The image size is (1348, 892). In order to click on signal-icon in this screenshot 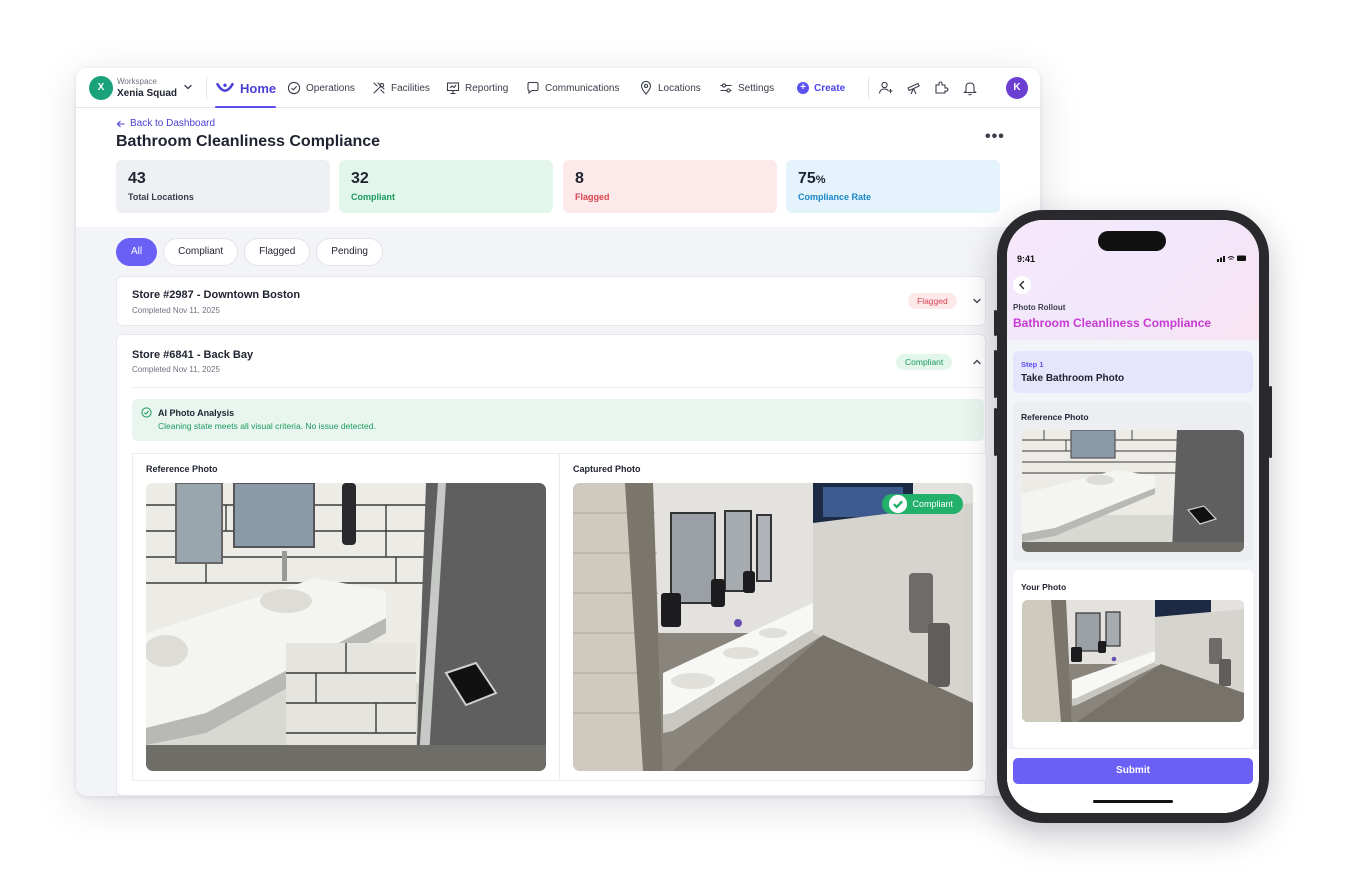, I will do `click(1231, 258)`.